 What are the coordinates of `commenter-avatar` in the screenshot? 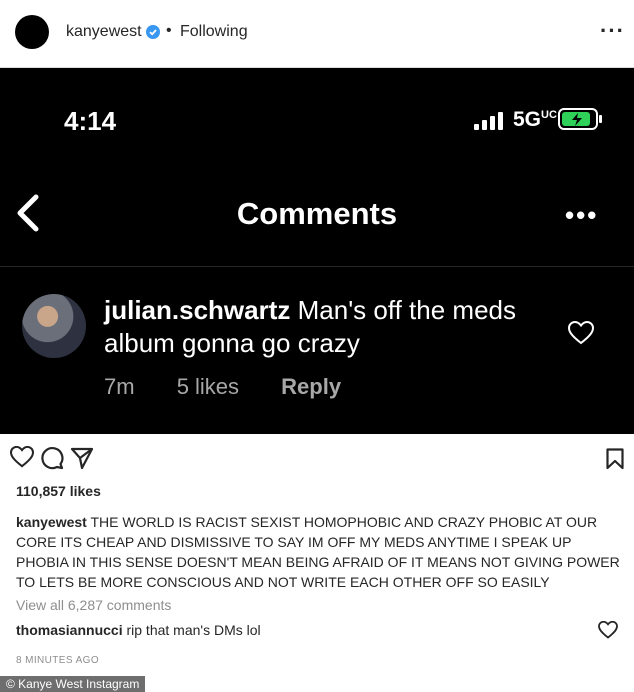 It's located at (54, 326).